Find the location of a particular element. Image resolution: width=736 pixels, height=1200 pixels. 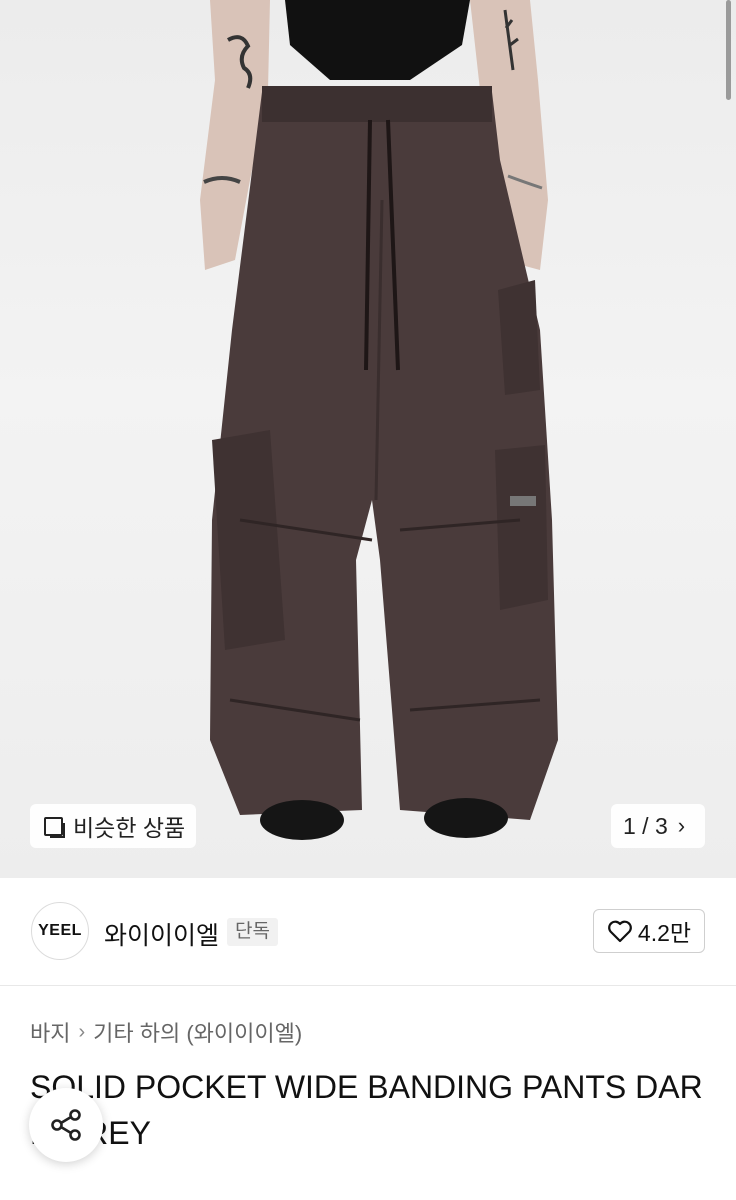

exclusive-badge: 단독 is located at coordinates (252, 932).